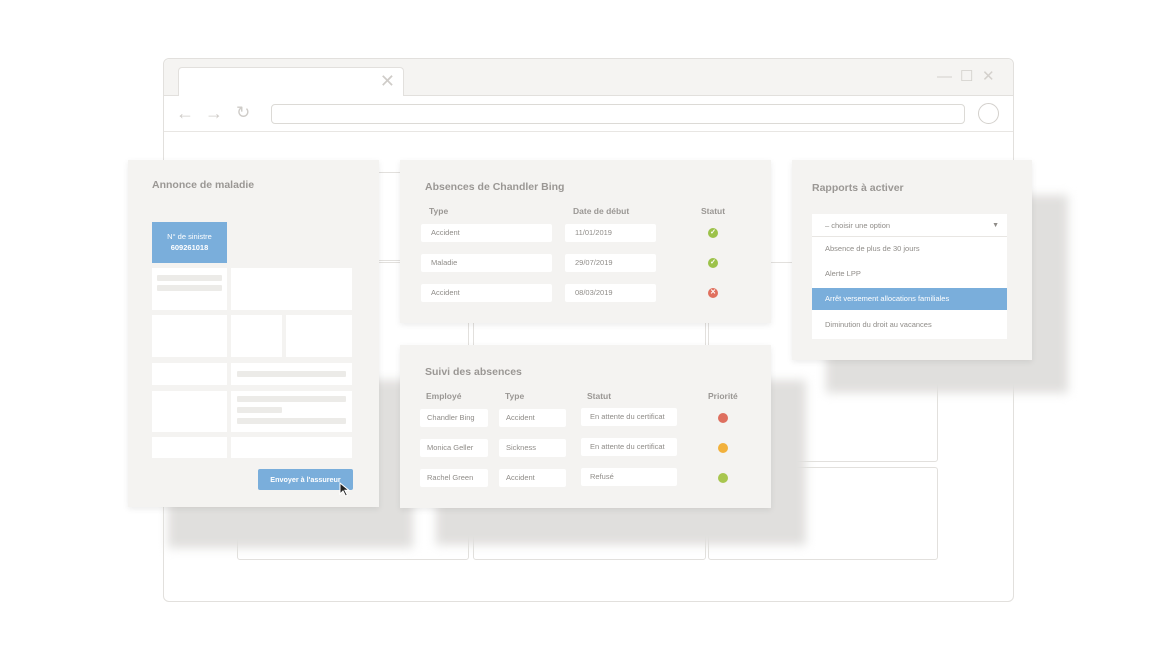  What do you see at coordinates (909, 325) in the screenshot?
I see `report-option: Diminution du droit au vacances` at bounding box center [909, 325].